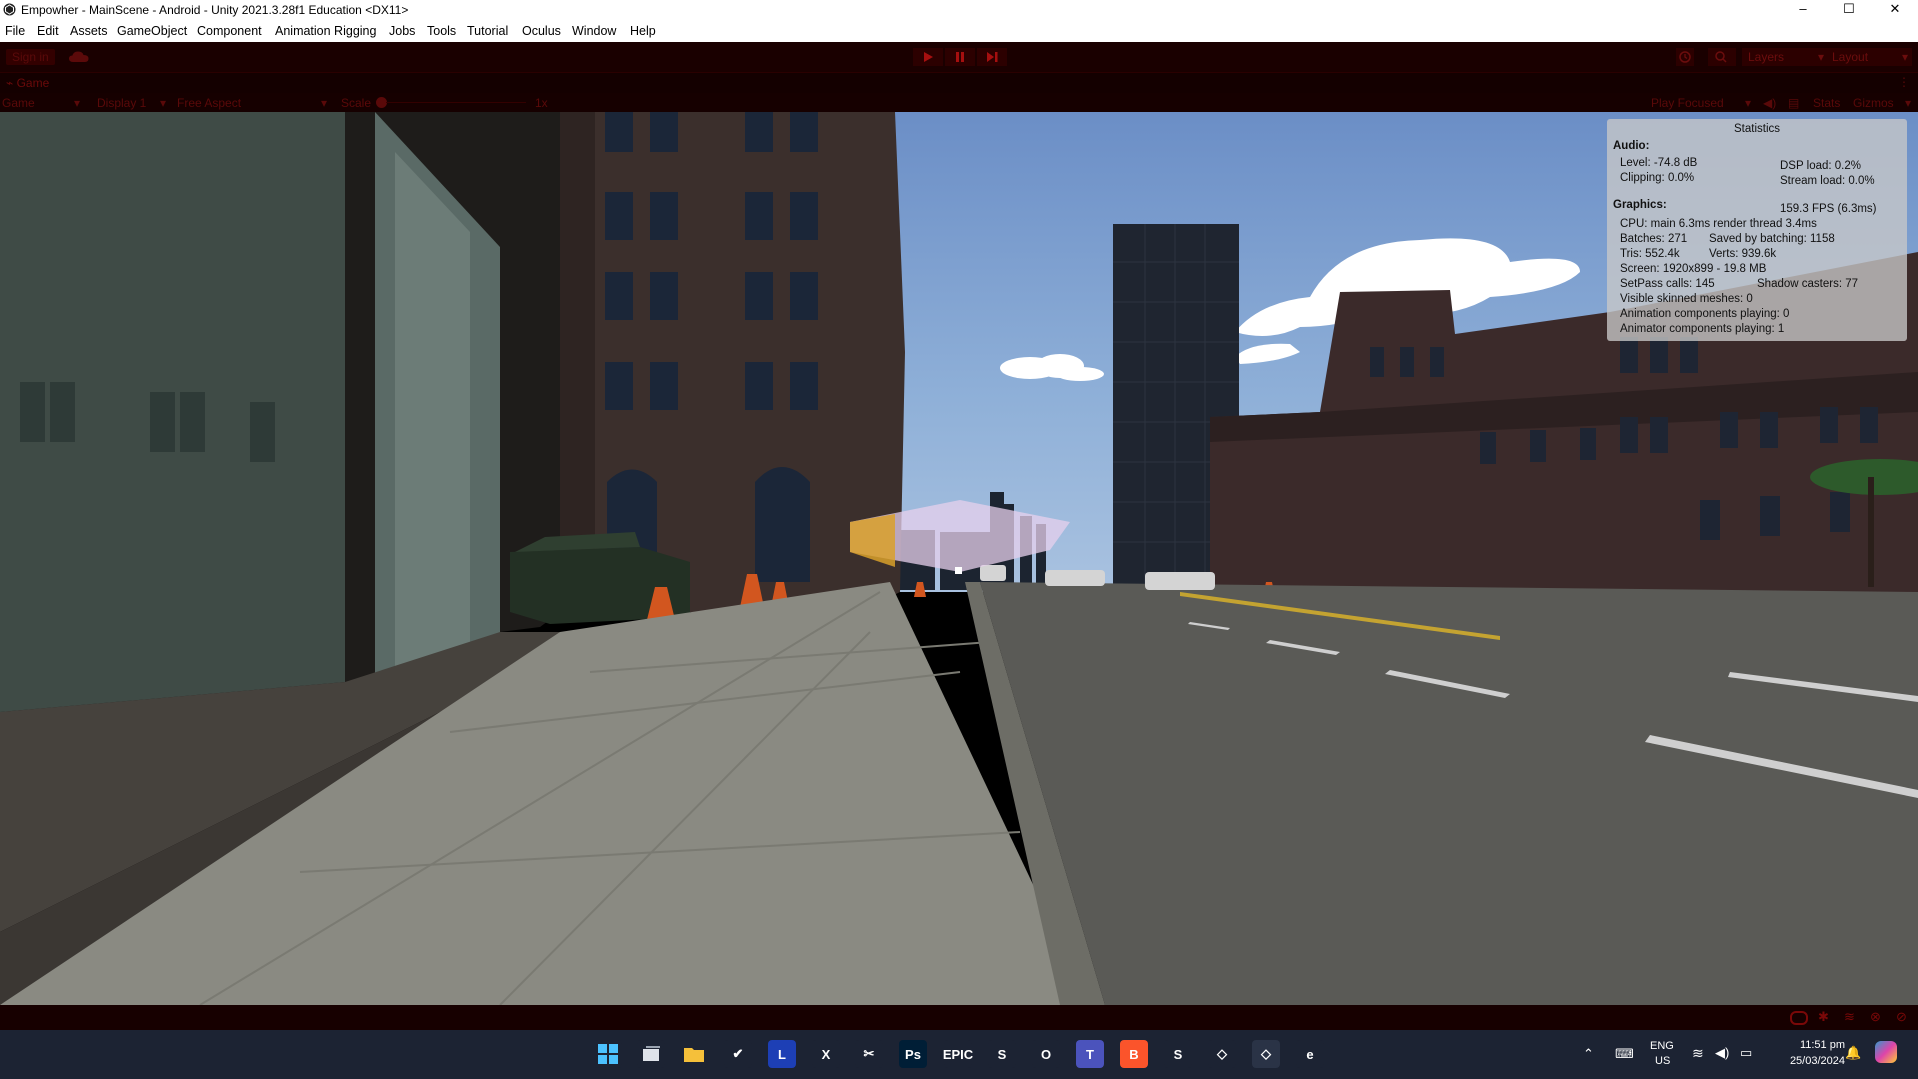 This screenshot has height=1079, width=1918. Describe the element at coordinates (1875, 1017) in the screenshot. I see `debug-icon: ⊗` at that location.